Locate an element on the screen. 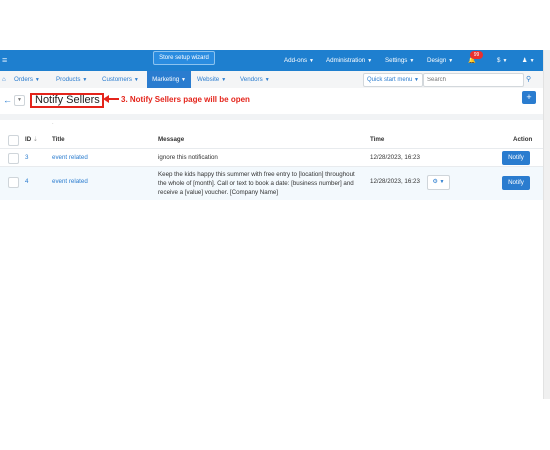 Image resolution: width=550 pixels, height=450 pixels. separator is located at coordinates (271, 117).